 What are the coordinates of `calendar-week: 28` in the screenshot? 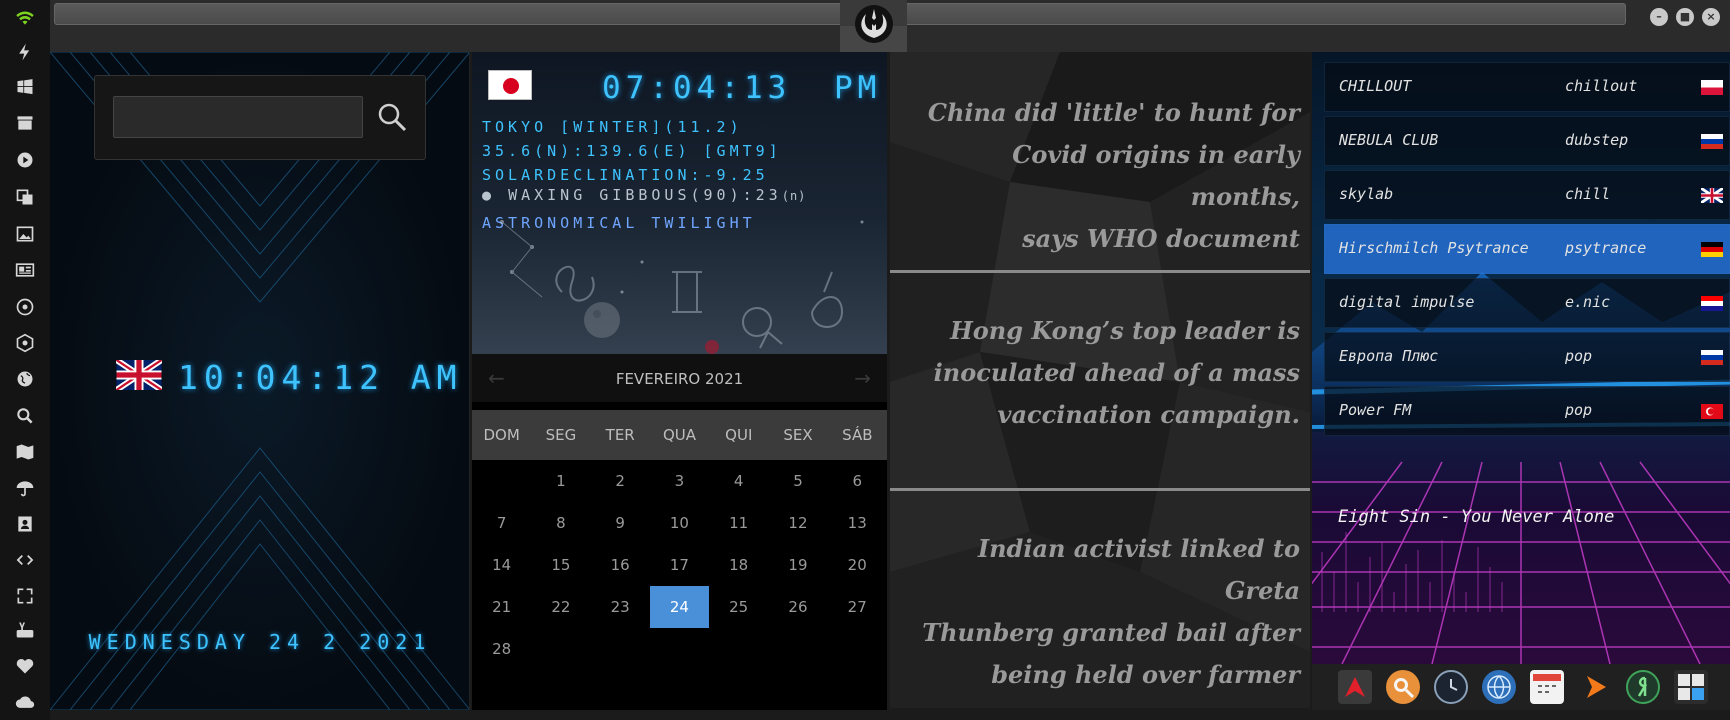 It's located at (679, 649).